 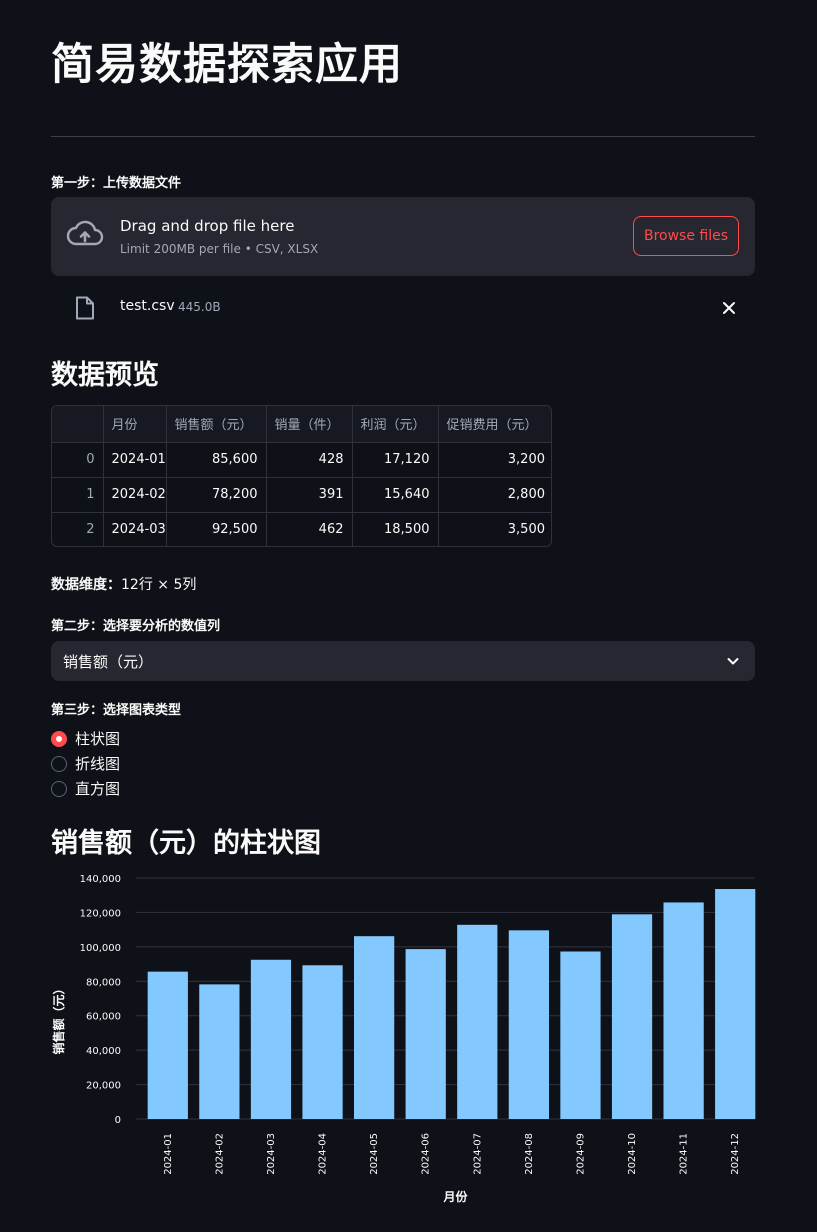 I want to click on table-row: 0 2024-01 85,600 428 17,120 3,200, so click(x=301, y=460).